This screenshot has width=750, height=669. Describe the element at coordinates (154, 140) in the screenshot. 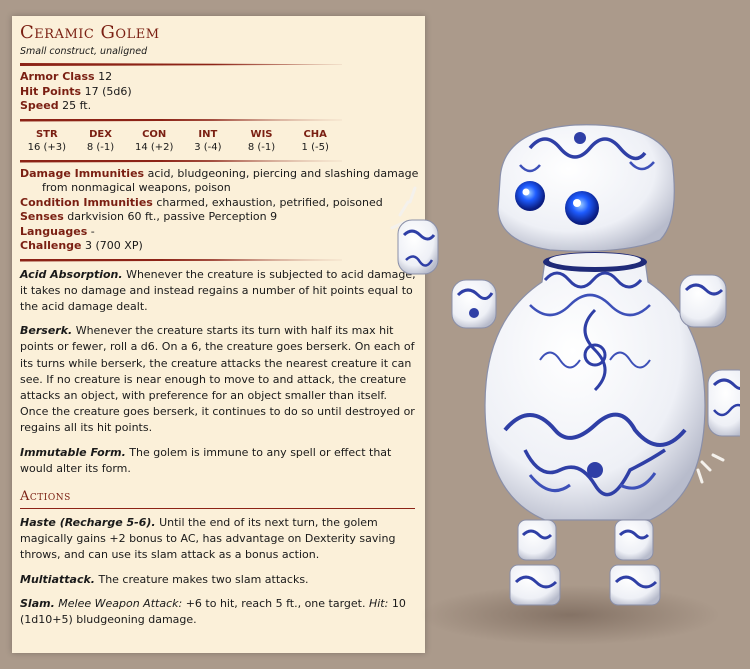

I see `ability-con: CON 14 (+2)` at that location.